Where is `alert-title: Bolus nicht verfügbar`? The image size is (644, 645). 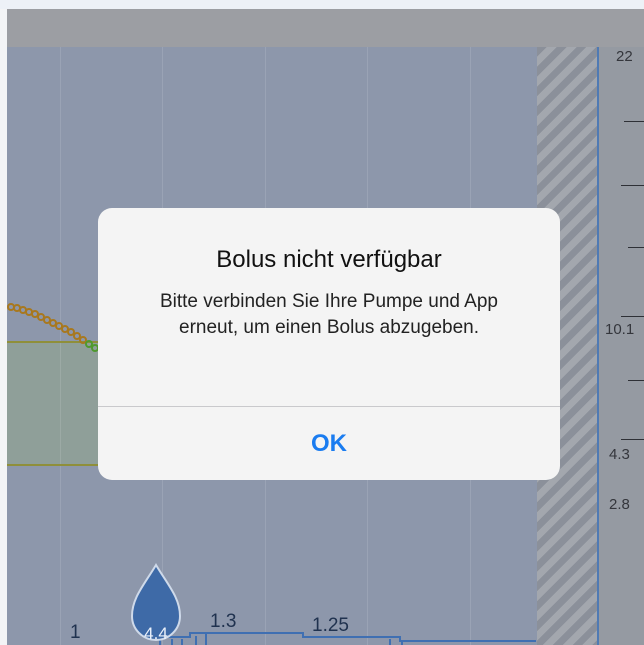 alert-title: Bolus nicht verfügbar is located at coordinates (329, 259).